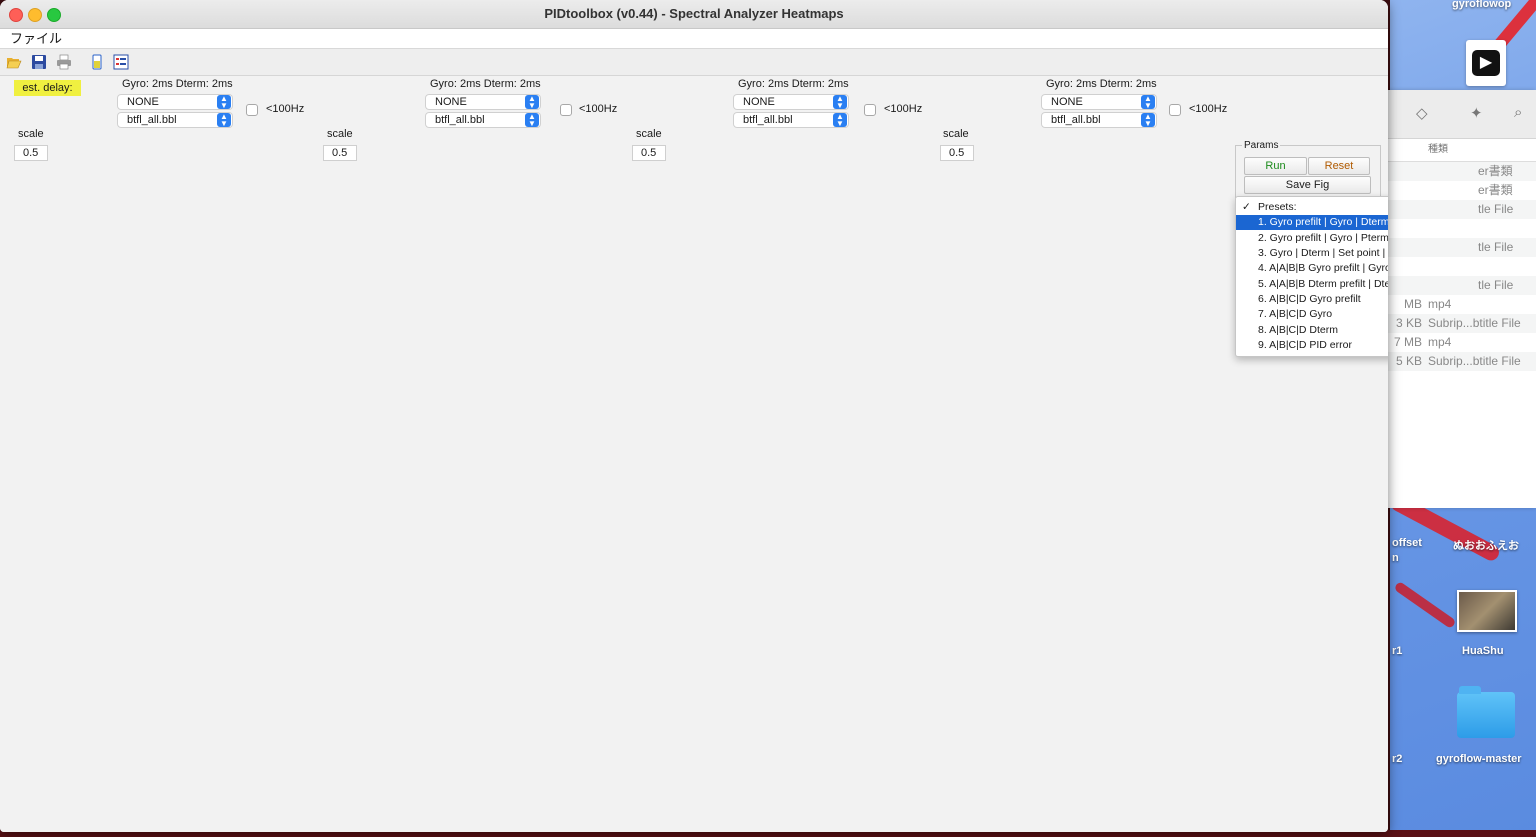  What do you see at coordinates (31, 153) in the screenshot?
I see `panel-1-scale-input: 0.5` at bounding box center [31, 153].